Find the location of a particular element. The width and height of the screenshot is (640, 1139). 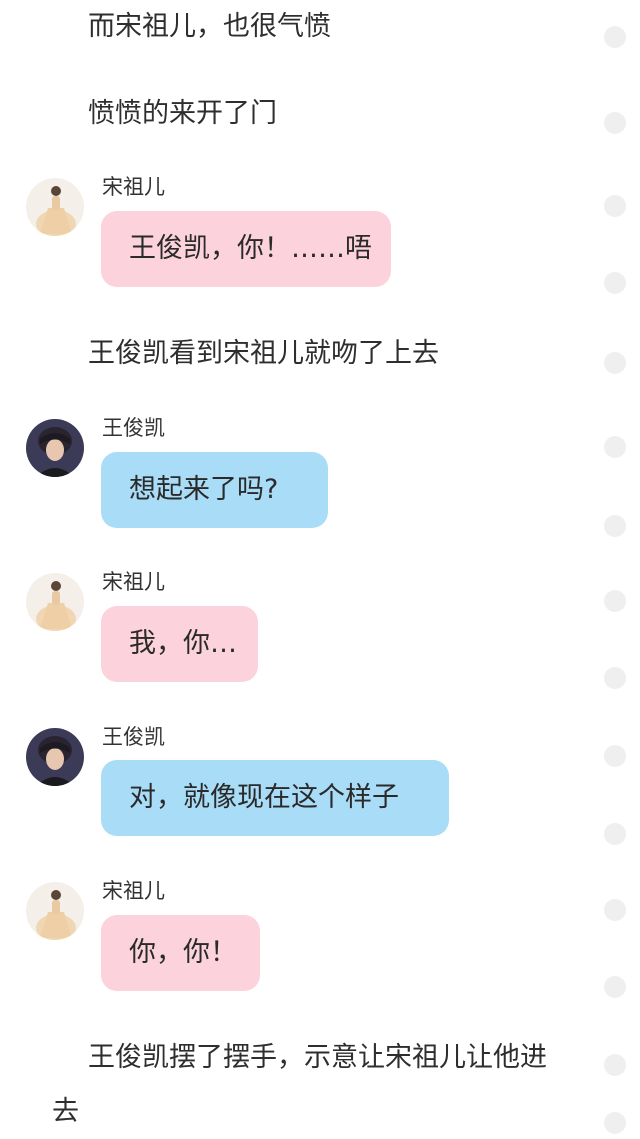

chat-bubble: 你，你！ is located at coordinates (180, 953).